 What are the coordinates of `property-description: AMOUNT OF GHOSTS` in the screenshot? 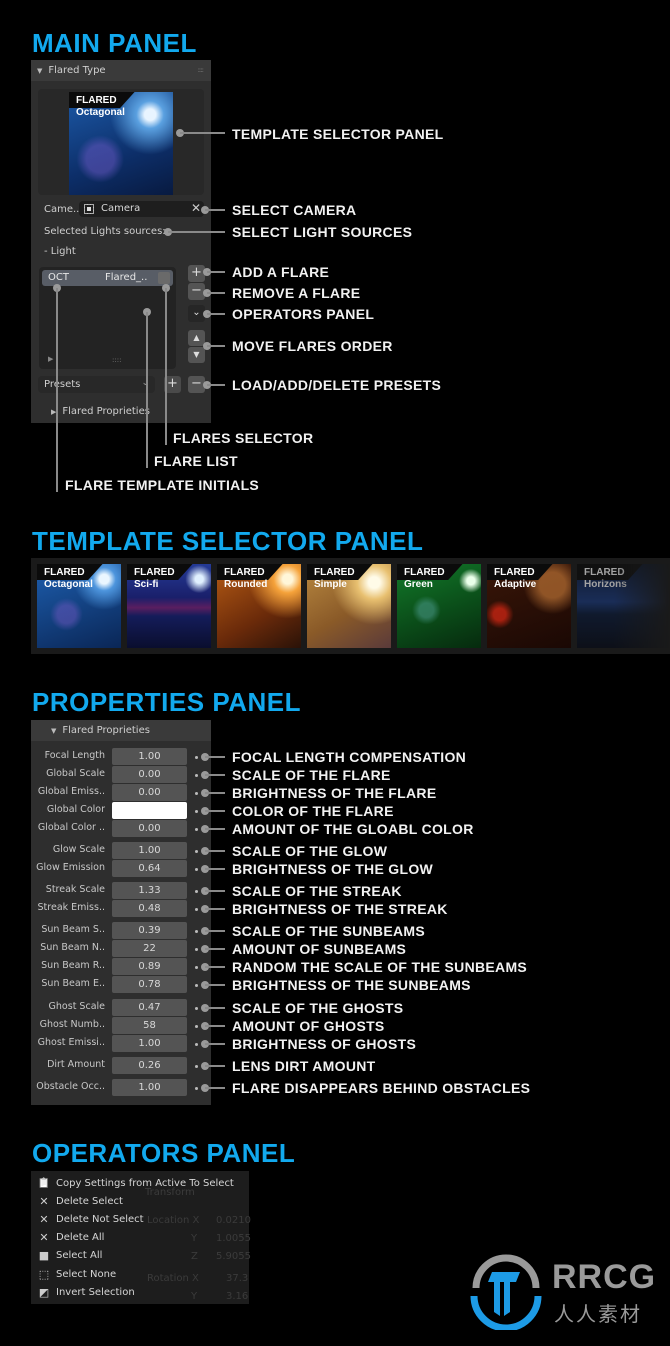 It's located at (308, 1026).